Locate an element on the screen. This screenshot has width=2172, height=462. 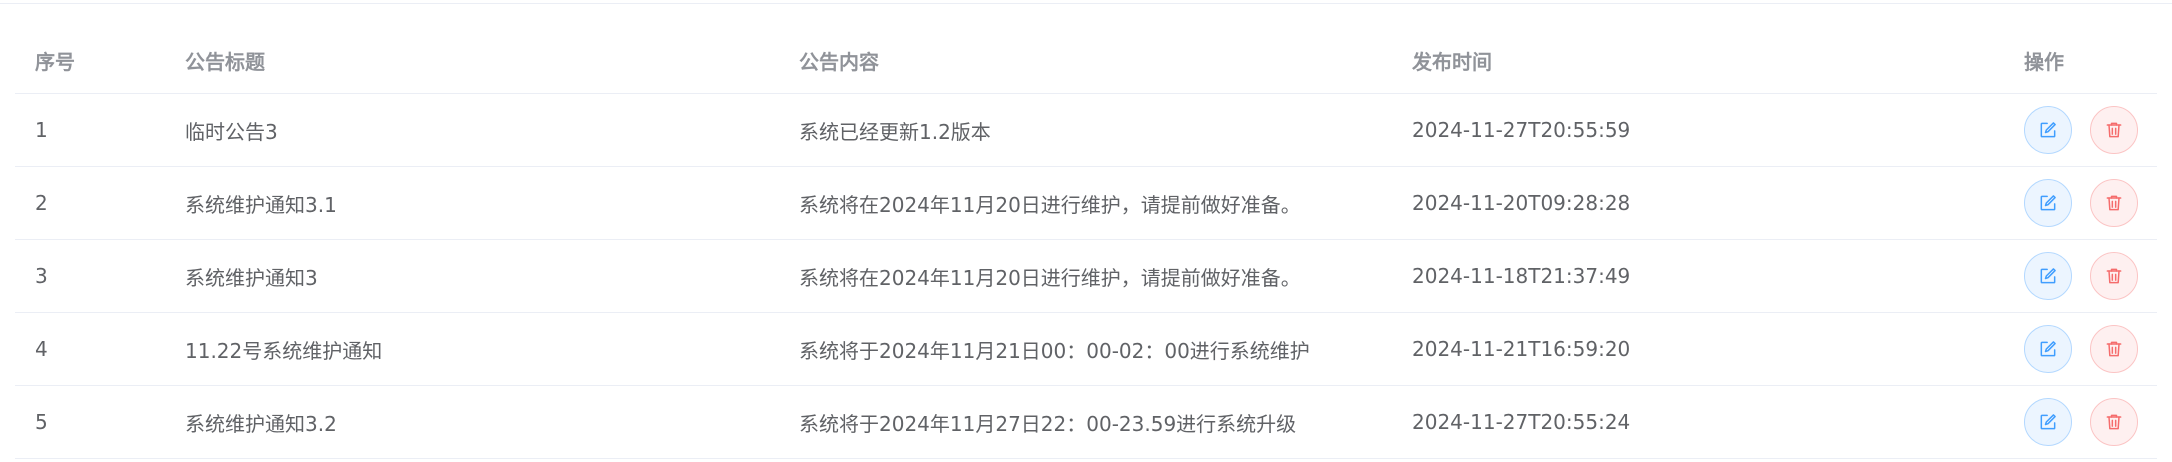
row-time: 2024-11-18T21:37:49 is located at coordinates (1521, 276).